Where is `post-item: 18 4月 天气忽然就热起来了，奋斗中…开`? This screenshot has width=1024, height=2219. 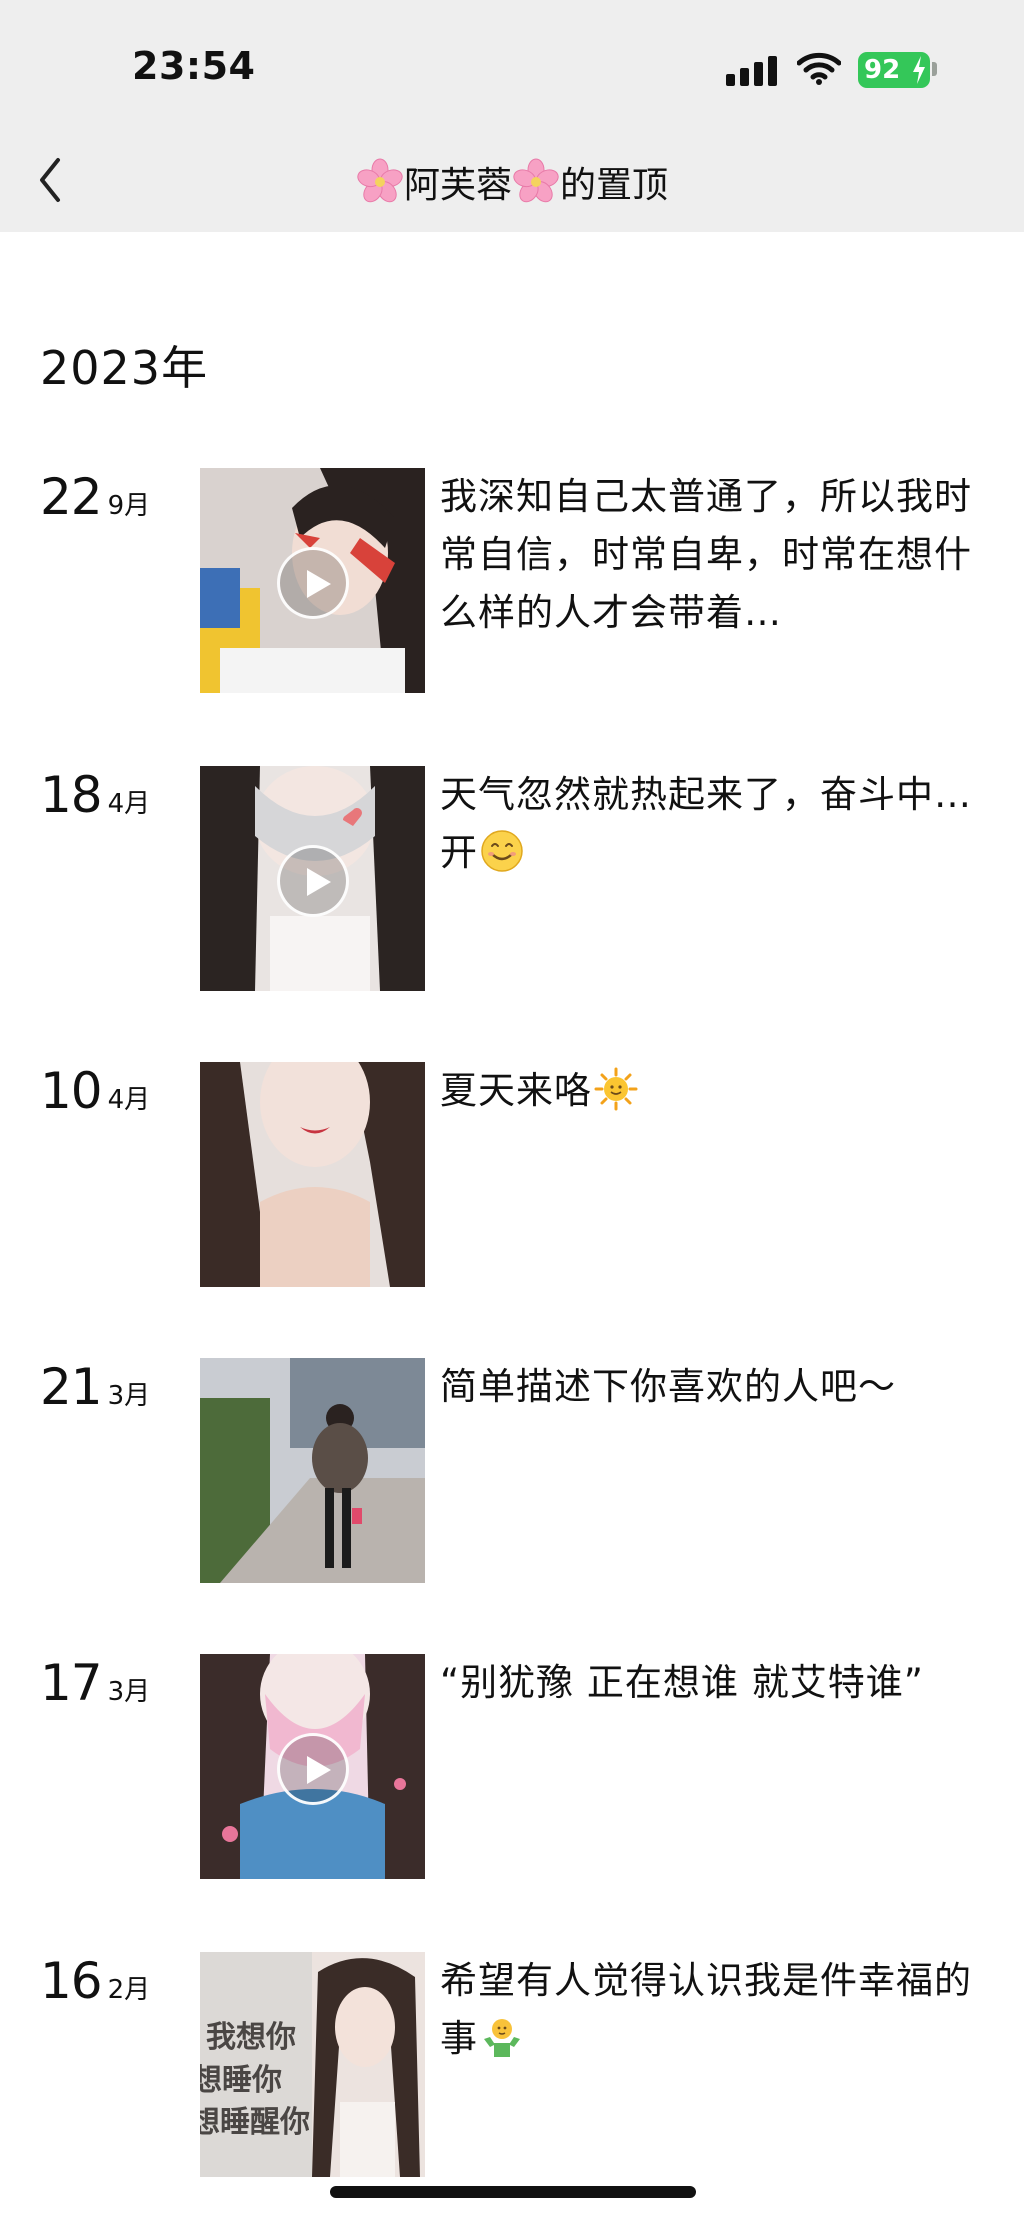 post-item: 18 4月 天气忽然就热起来了，奋斗中…开 is located at coordinates (512, 879).